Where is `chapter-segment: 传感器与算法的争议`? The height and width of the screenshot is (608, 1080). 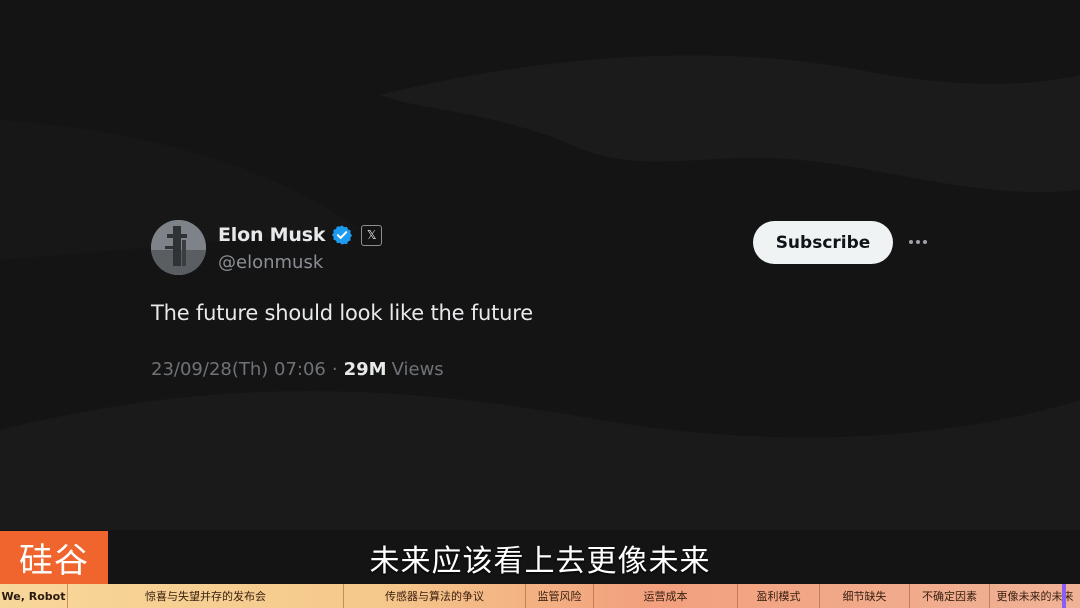
chapter-segment: 传感器与算法的争议 is located at coordinates (435, 596).